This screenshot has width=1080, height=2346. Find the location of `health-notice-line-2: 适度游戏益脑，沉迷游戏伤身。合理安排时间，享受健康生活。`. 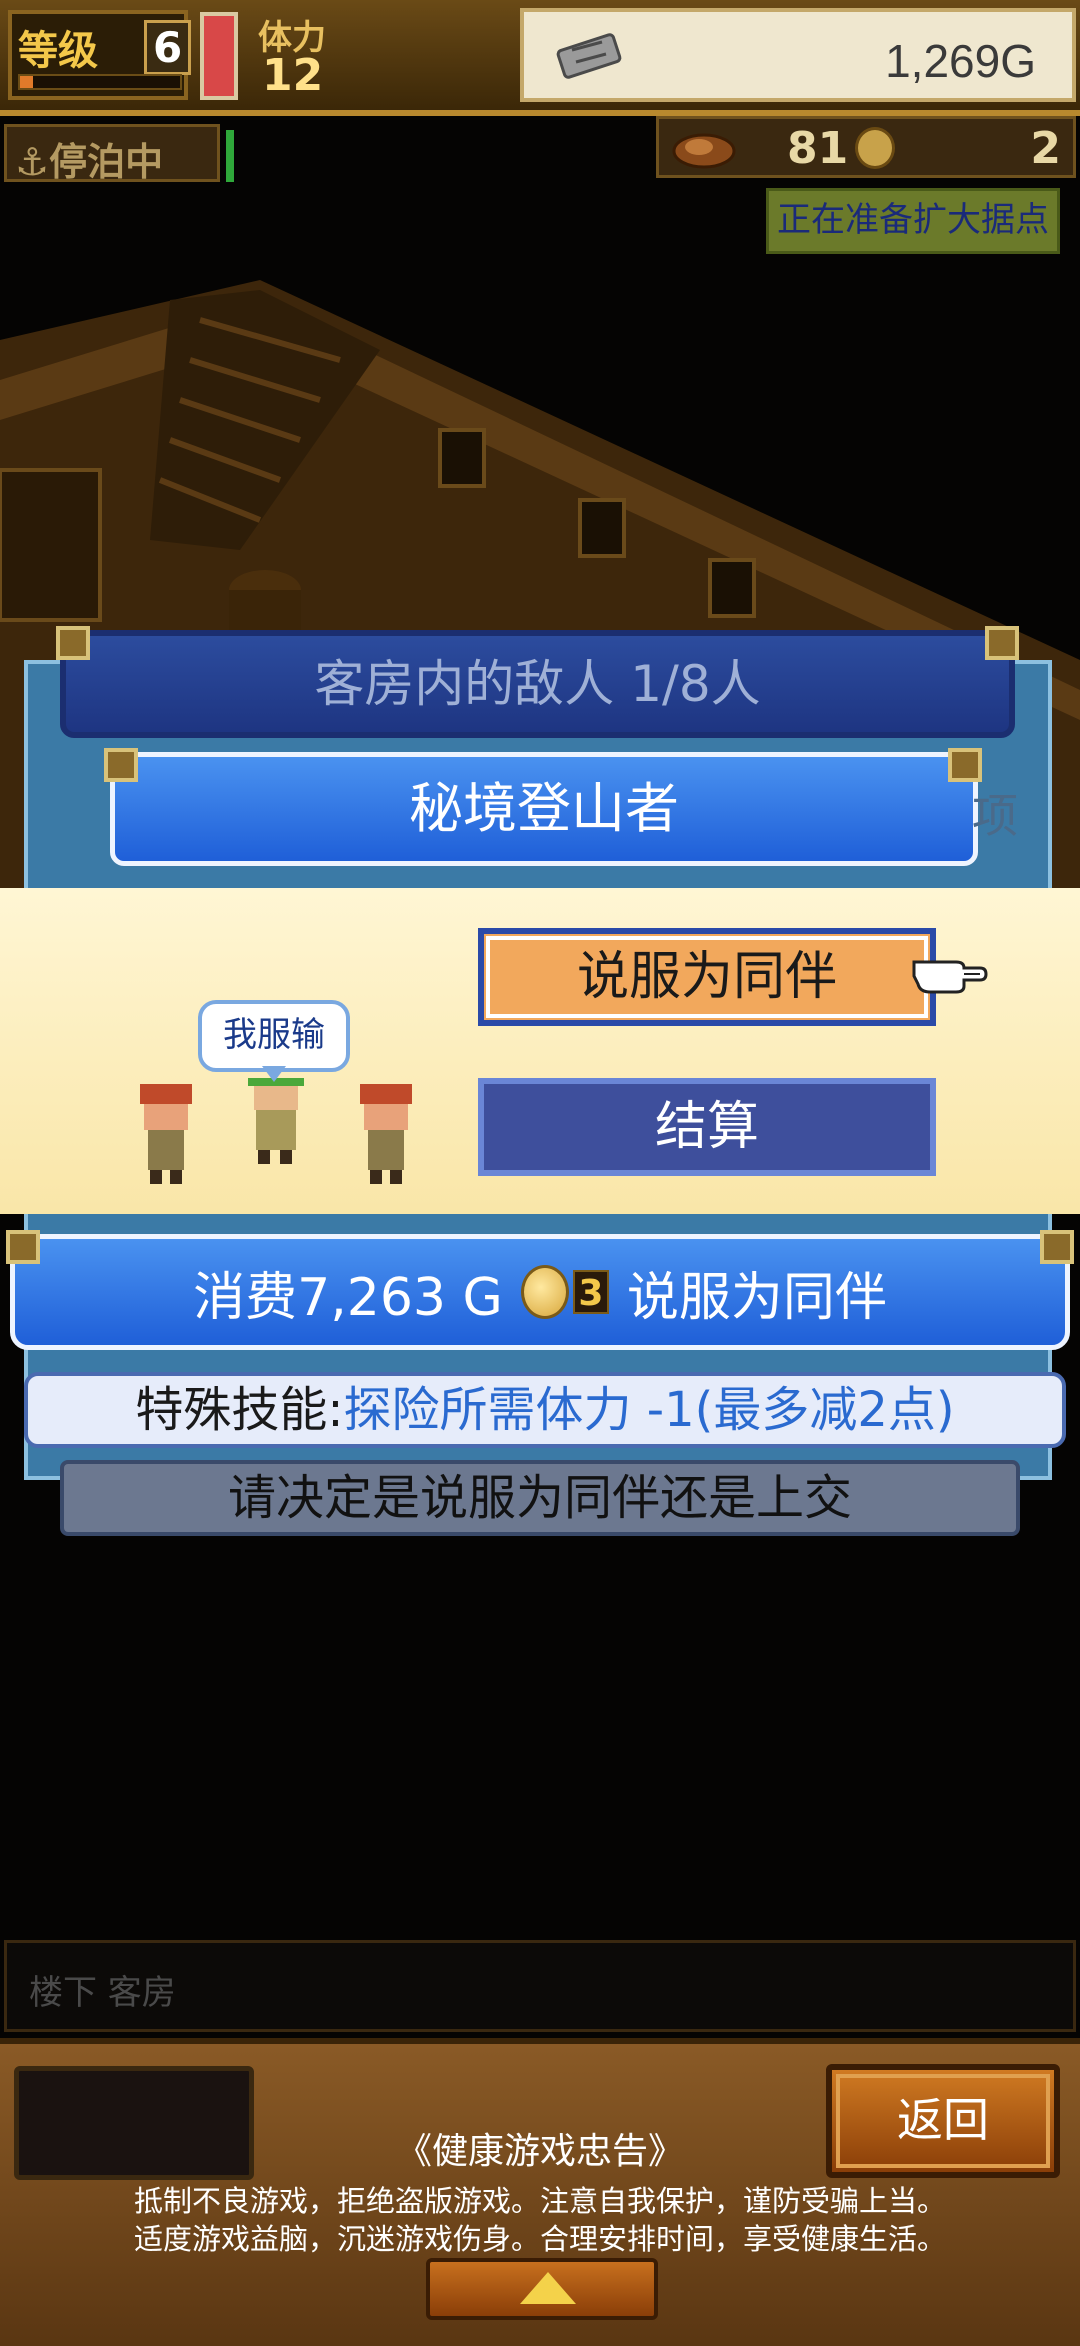

health-notice-line-2: 适度游戏益脑，沉迷游戏伤身。合理安排时间，享受健康生活。 is located at coordinates (539, 2239).